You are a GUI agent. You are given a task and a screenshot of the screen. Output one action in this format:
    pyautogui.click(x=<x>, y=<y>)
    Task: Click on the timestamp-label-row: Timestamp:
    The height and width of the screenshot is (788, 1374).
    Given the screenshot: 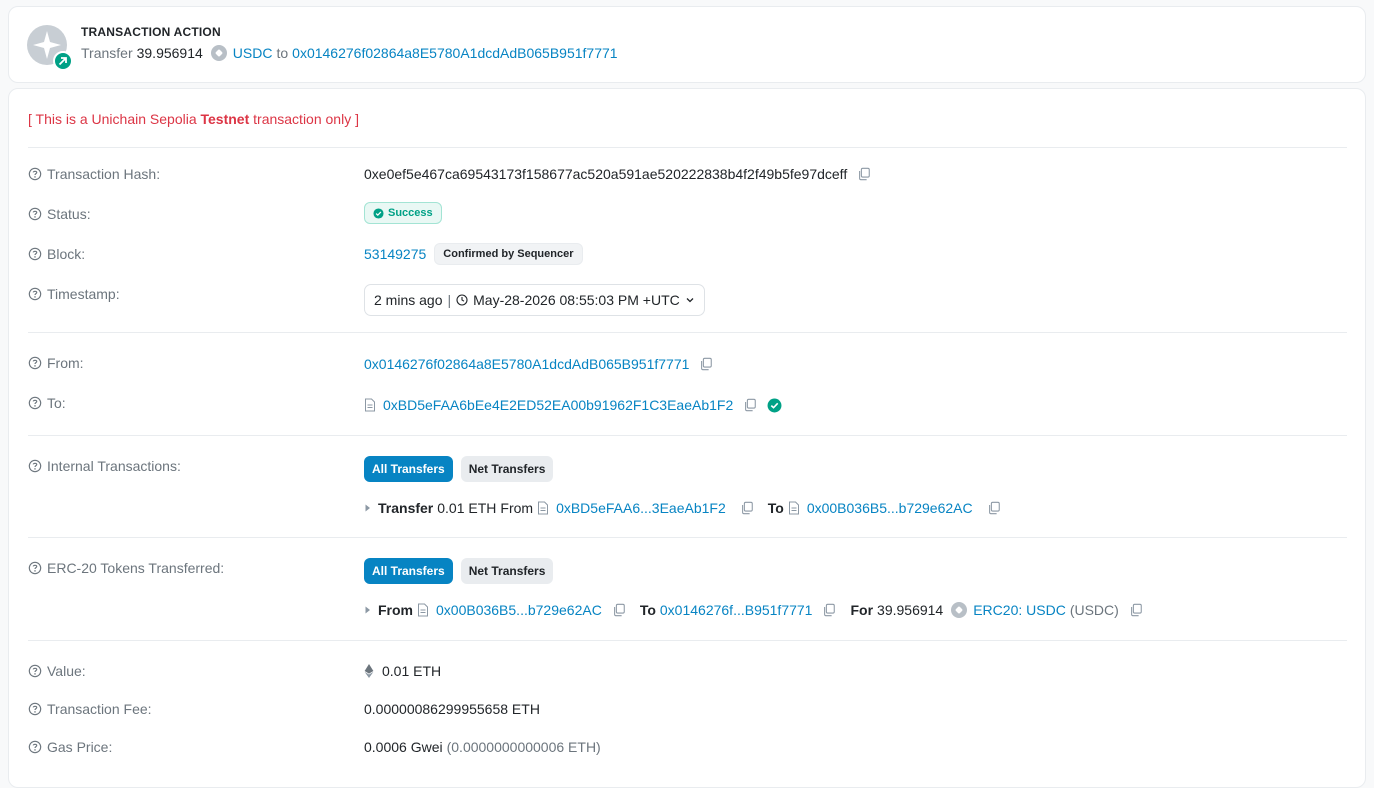 What is the action you would take?
    pyautogui.click(x=74, y=294)
    